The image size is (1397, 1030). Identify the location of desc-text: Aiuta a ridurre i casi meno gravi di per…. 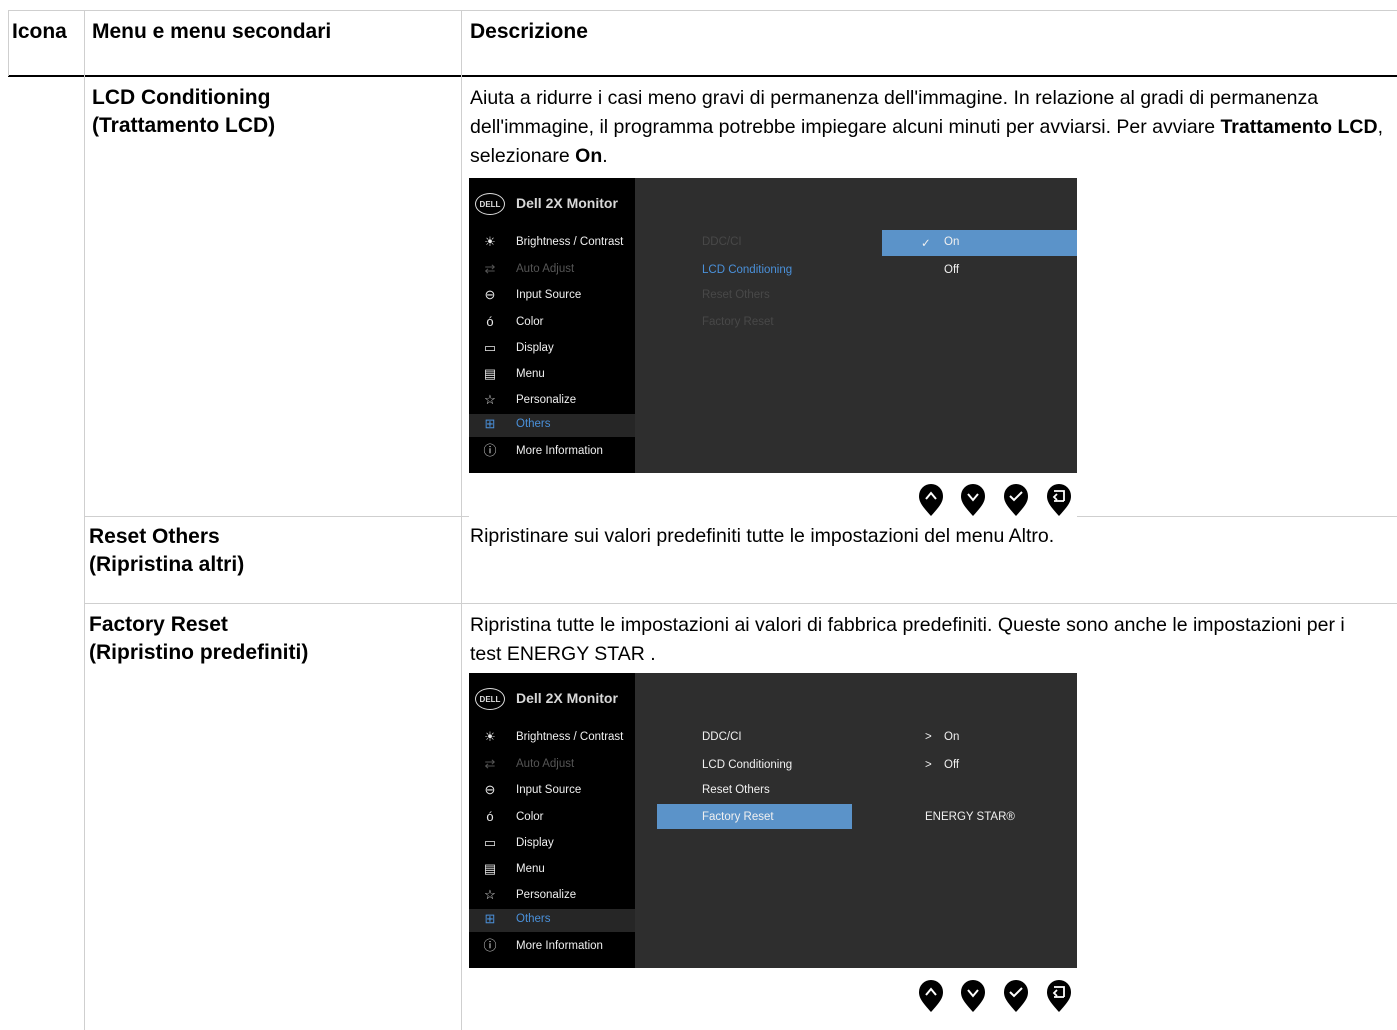
(894, 112).